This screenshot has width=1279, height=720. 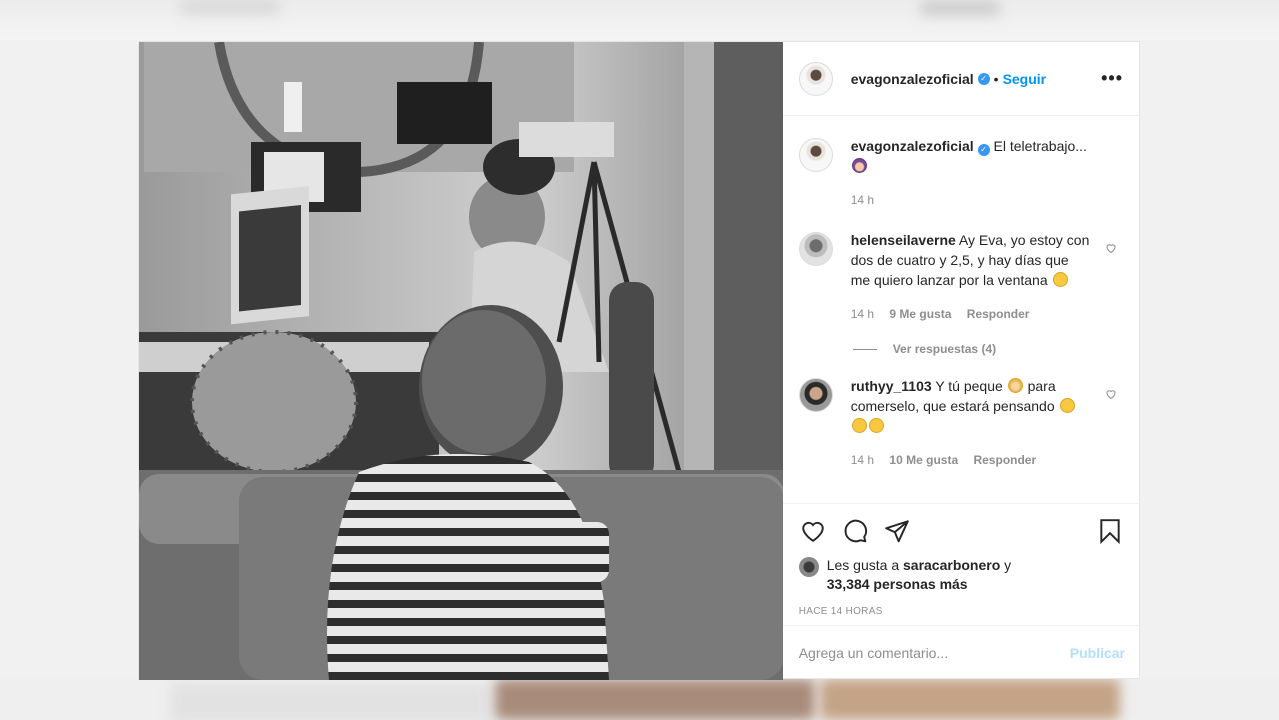 I want to click on view-replies-button: Ver respuestas (4), so click(x=987, y=349).